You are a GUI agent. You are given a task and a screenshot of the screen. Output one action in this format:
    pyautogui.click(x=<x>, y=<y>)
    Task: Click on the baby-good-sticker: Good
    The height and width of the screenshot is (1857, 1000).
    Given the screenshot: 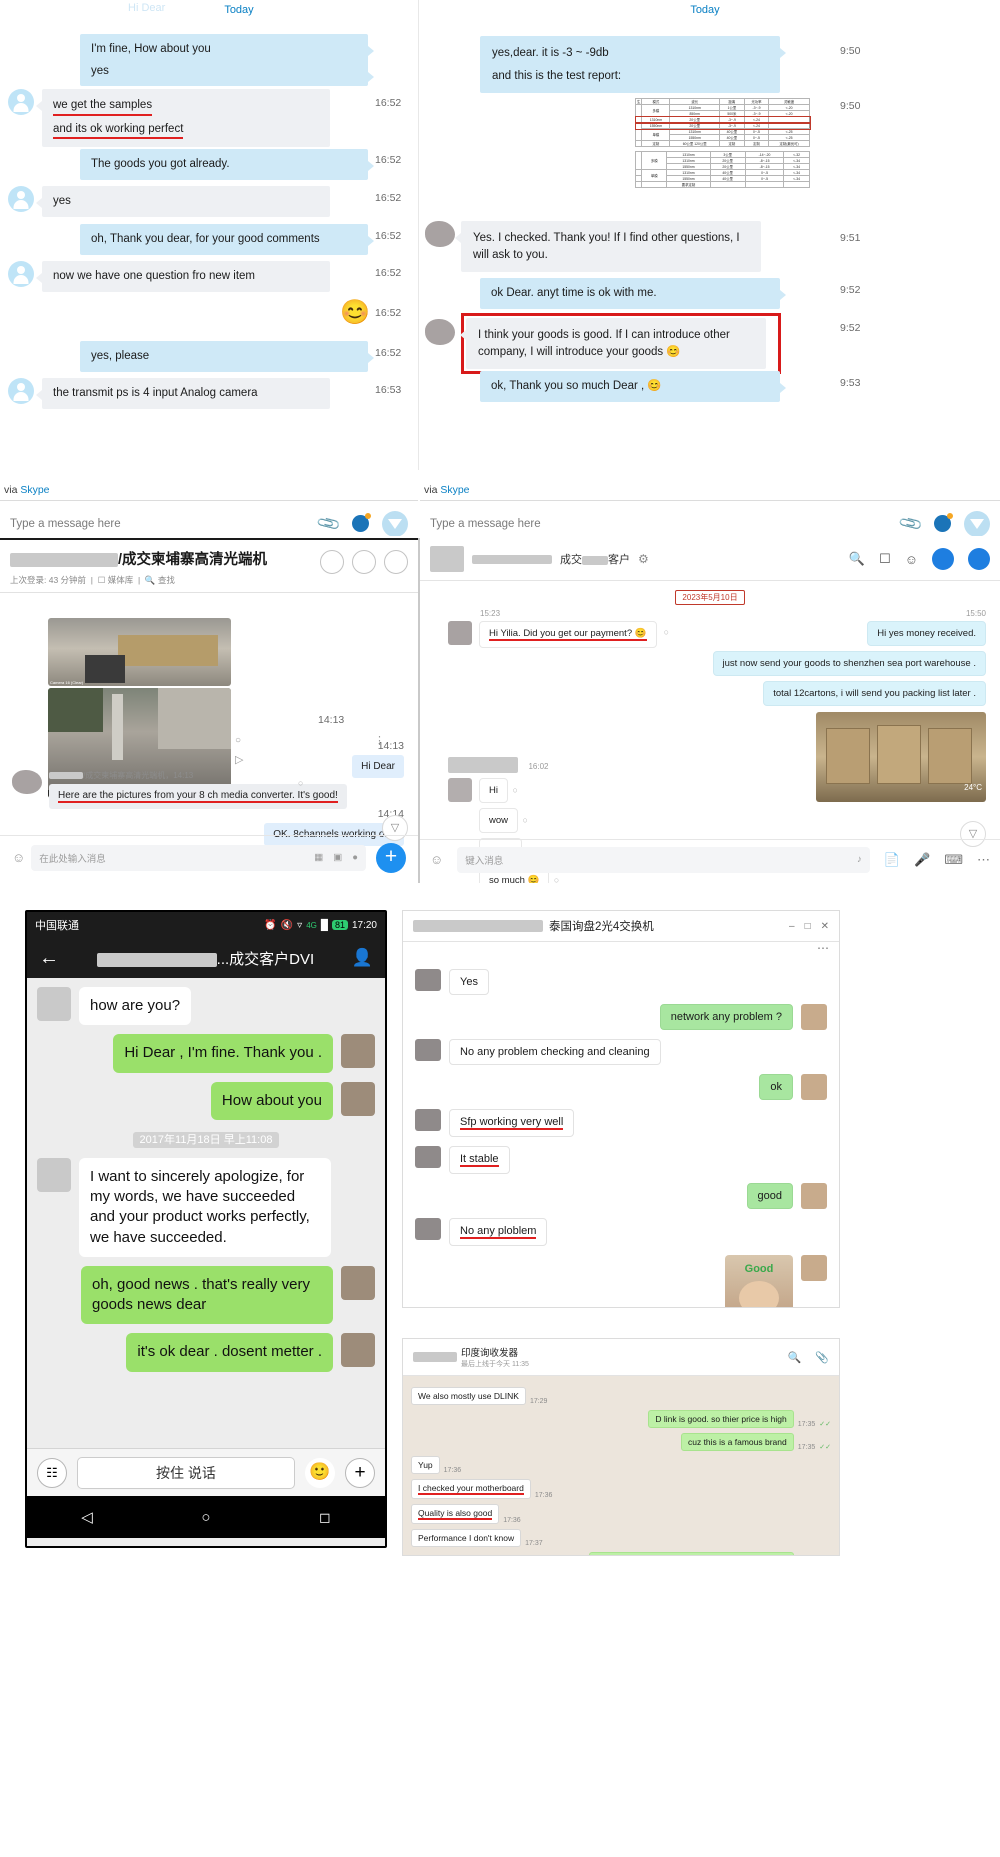 What is the action you would take?
    pyautogui.click(x=759, y=1281)
    